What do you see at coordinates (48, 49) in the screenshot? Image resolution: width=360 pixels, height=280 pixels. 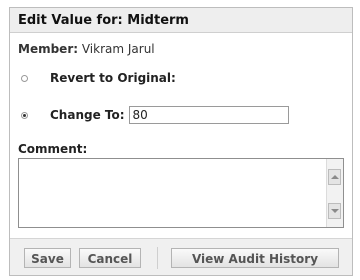 I see `member-label: Member:` at bounding box center [48, 49].